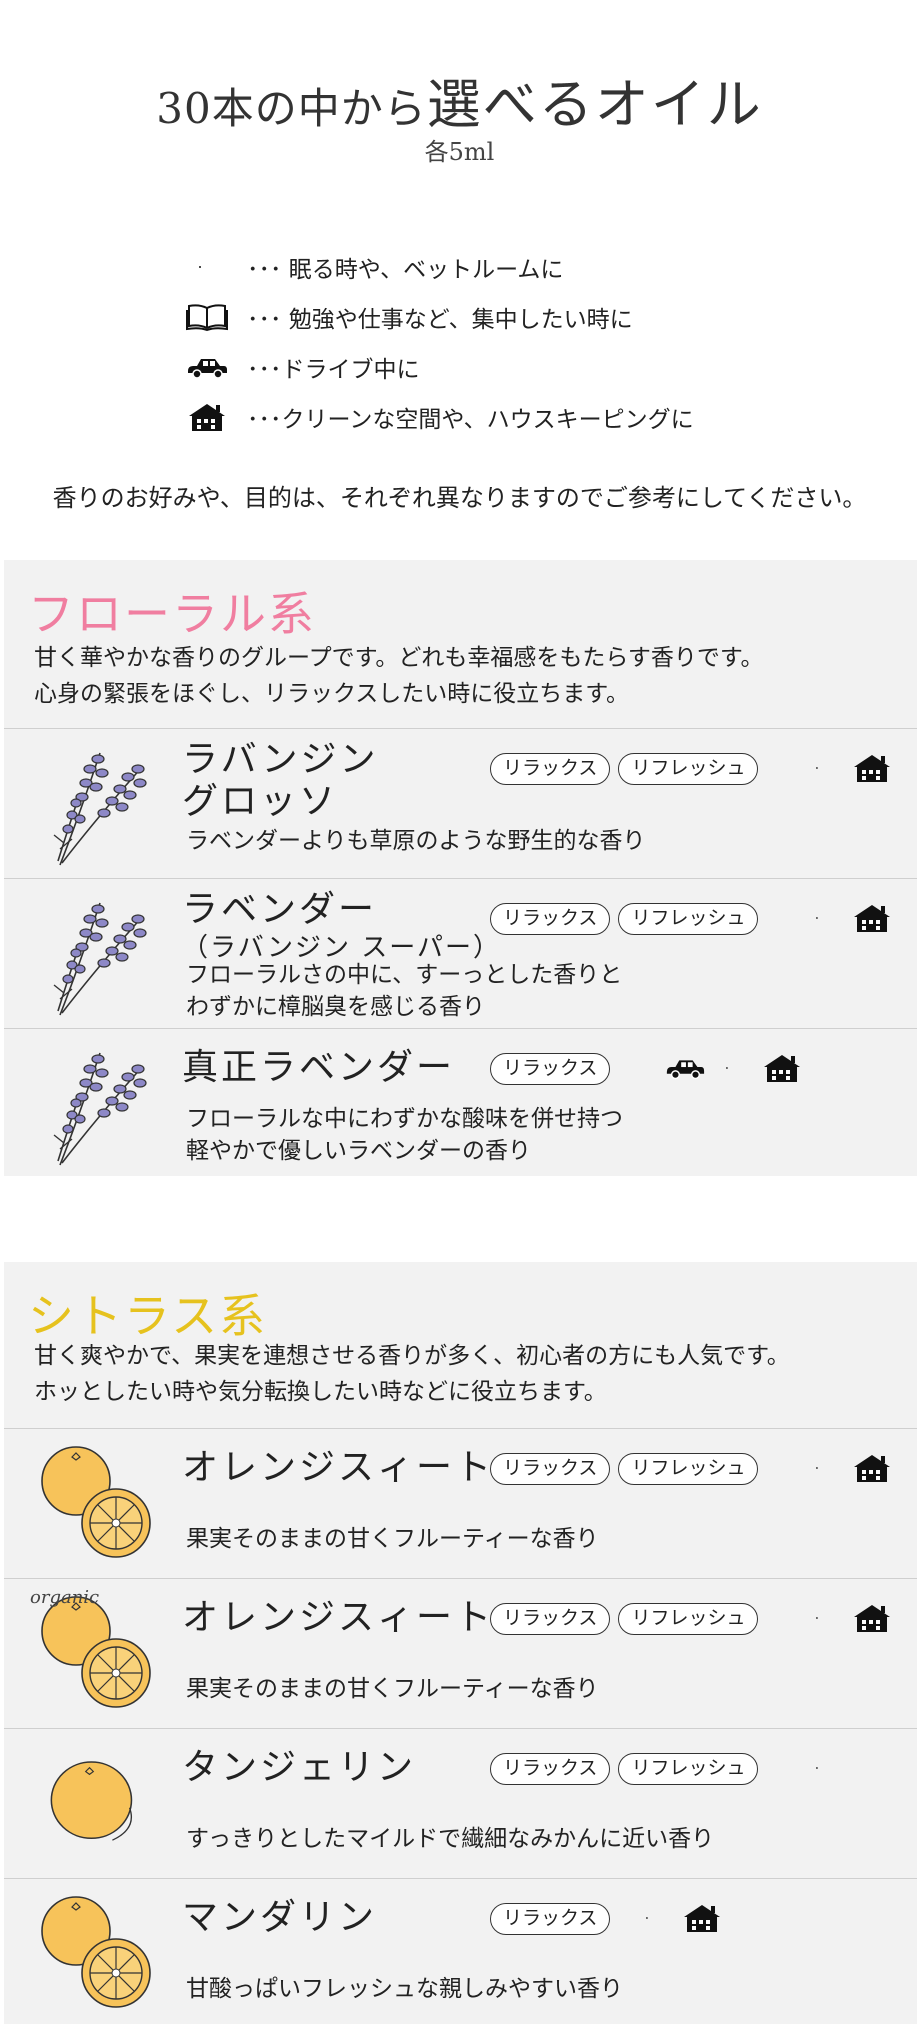 The width and height of the screenshot is (919, 2024). Describe the element at coordinates (459, 498) in the screenshot. I see `usage-note: 香りのお好みや、目的は、それぞれ異なりますのでご参考にしてください。` at that location.